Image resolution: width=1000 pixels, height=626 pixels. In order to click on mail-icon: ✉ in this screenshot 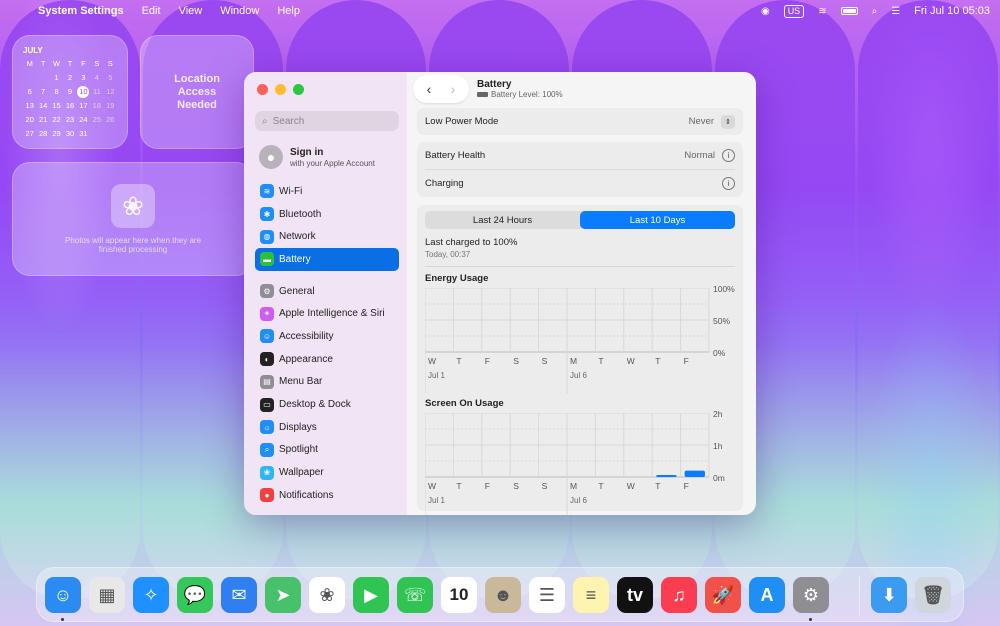, I will do `click(239, 595)`.